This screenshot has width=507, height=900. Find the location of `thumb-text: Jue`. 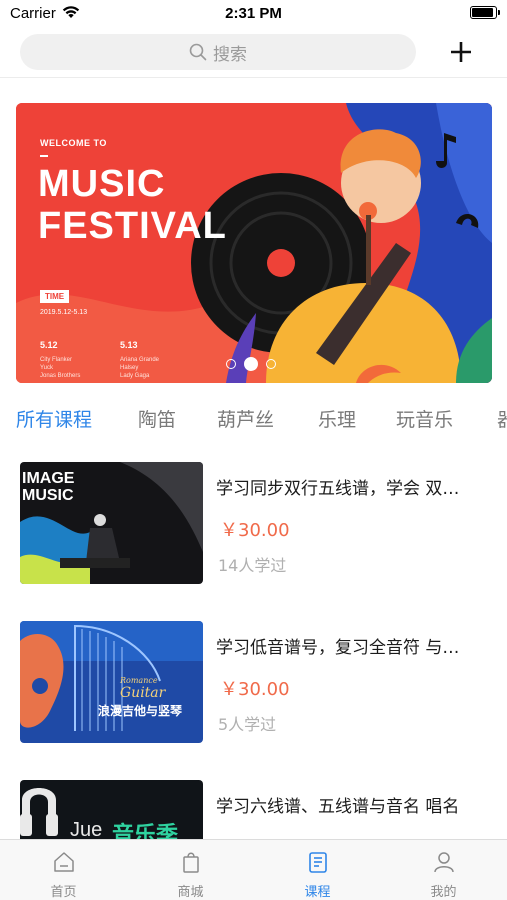

thumb-text: Jue is located at coordinates (86, 830).